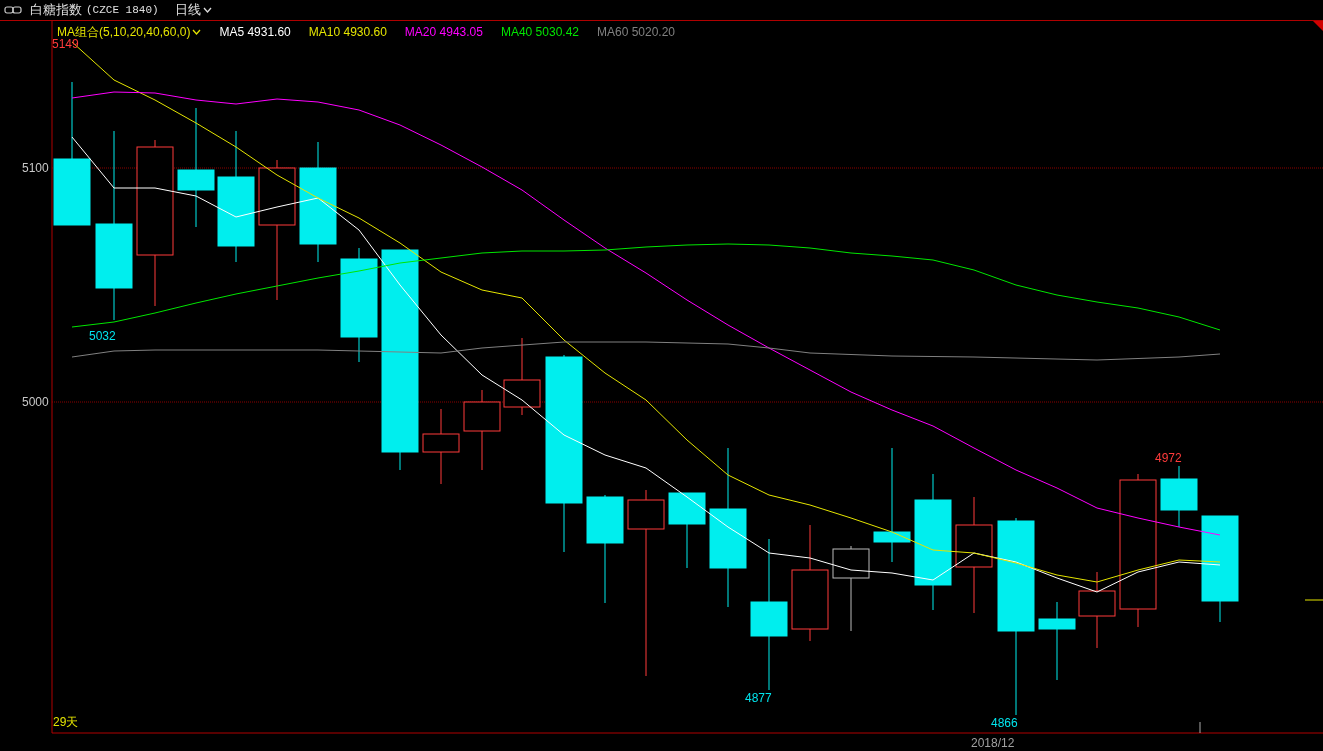 Image resolution: width=1323 pixels, height=751 pixels. Describe the element at coordinates (35, 168) in the screenshot. I see `y-axis-label: 5100` at that location.